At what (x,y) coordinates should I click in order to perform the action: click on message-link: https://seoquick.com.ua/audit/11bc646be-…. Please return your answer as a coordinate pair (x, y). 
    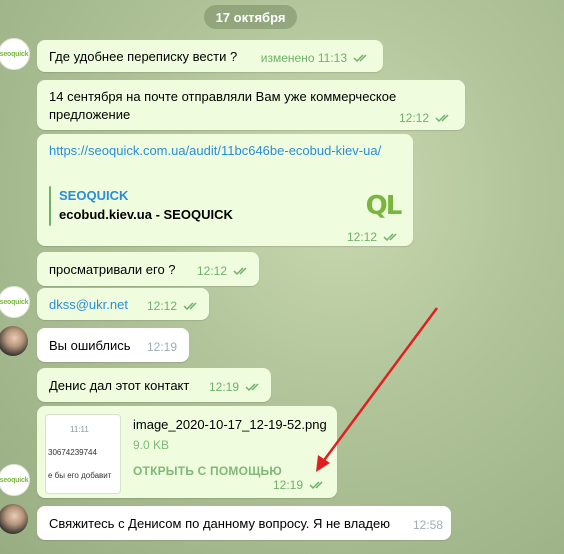
    Looking at the image, I should click on (215, 150).